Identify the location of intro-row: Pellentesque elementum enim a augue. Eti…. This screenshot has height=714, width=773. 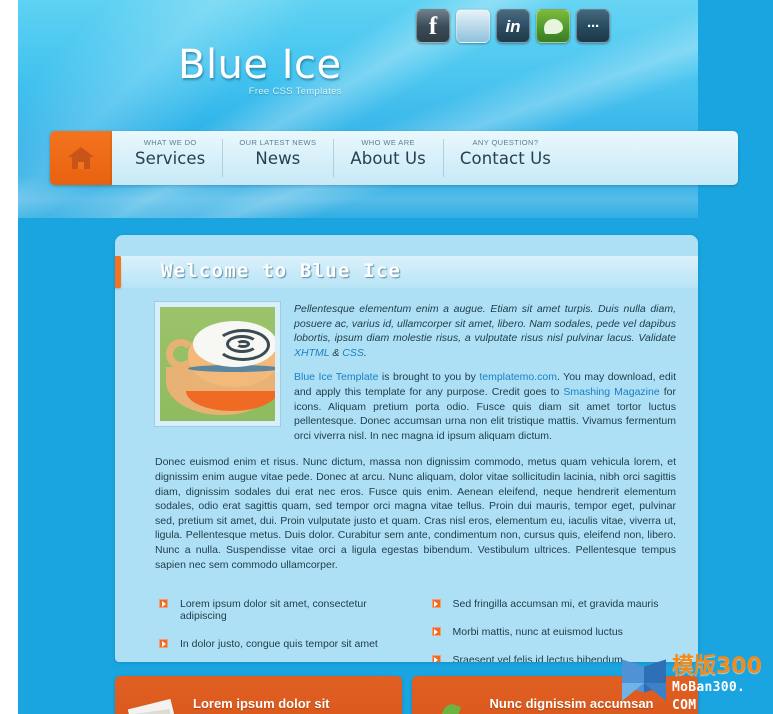
(415, 377).